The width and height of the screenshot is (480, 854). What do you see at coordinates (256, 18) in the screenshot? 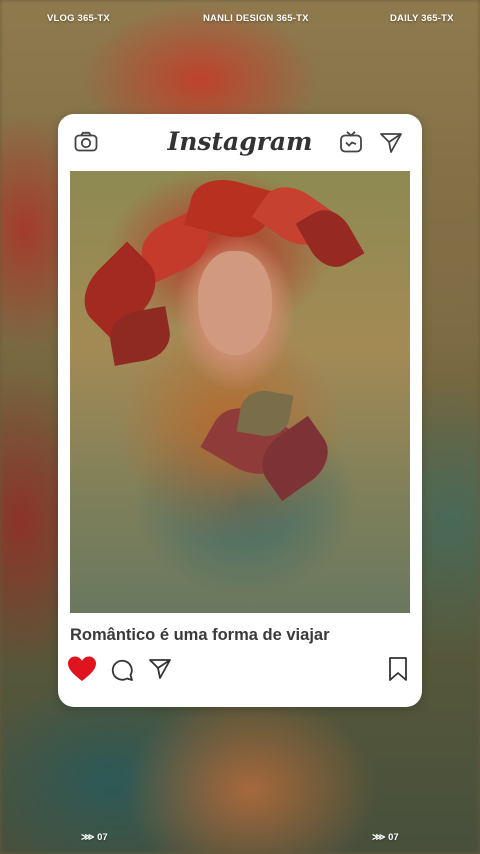
I see `top-label-nanli: NANLI DESIGN 365-TX` at bounding box center [256, 18].